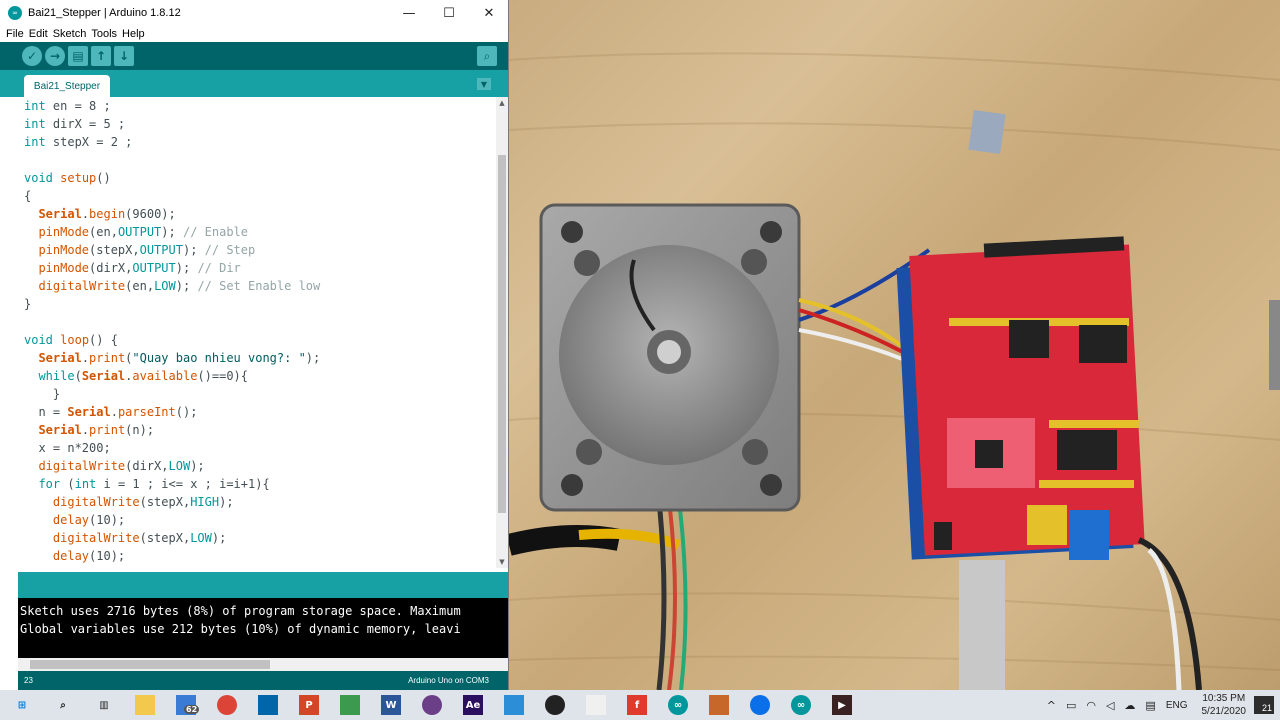 The height and width of the screenshot is (720, 1280). Describe the element at coordinates (1150, 705) in the screenshot. I see `keyboard-icon: ▤` at that location.